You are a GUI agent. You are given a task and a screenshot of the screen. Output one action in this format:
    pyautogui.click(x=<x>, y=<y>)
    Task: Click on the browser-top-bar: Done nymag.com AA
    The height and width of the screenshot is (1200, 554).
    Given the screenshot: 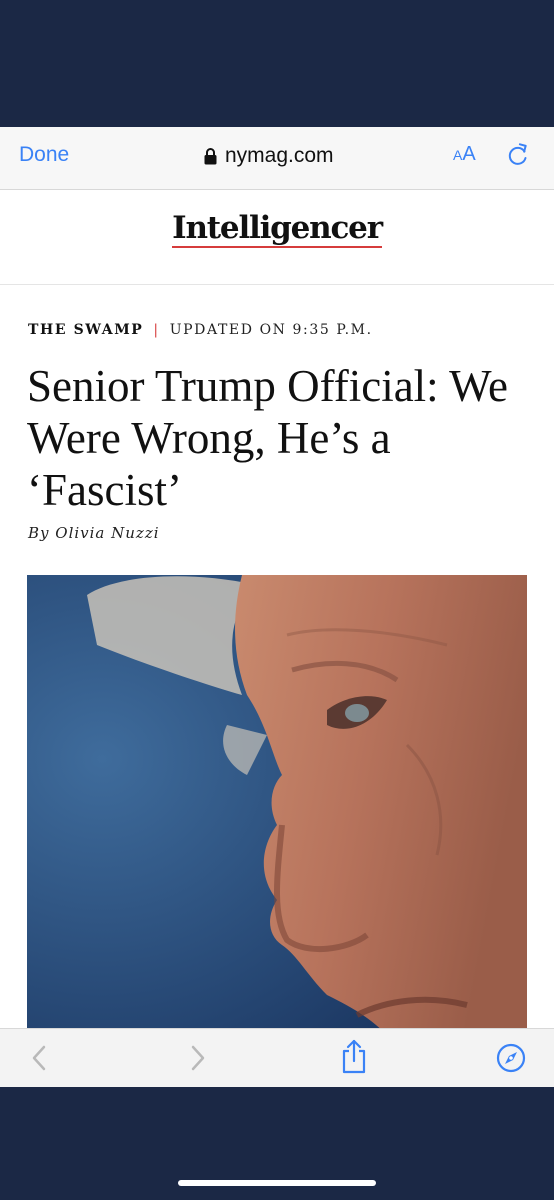 What is the action you would take?
    pyautogui.click(x=277, y=158)
    